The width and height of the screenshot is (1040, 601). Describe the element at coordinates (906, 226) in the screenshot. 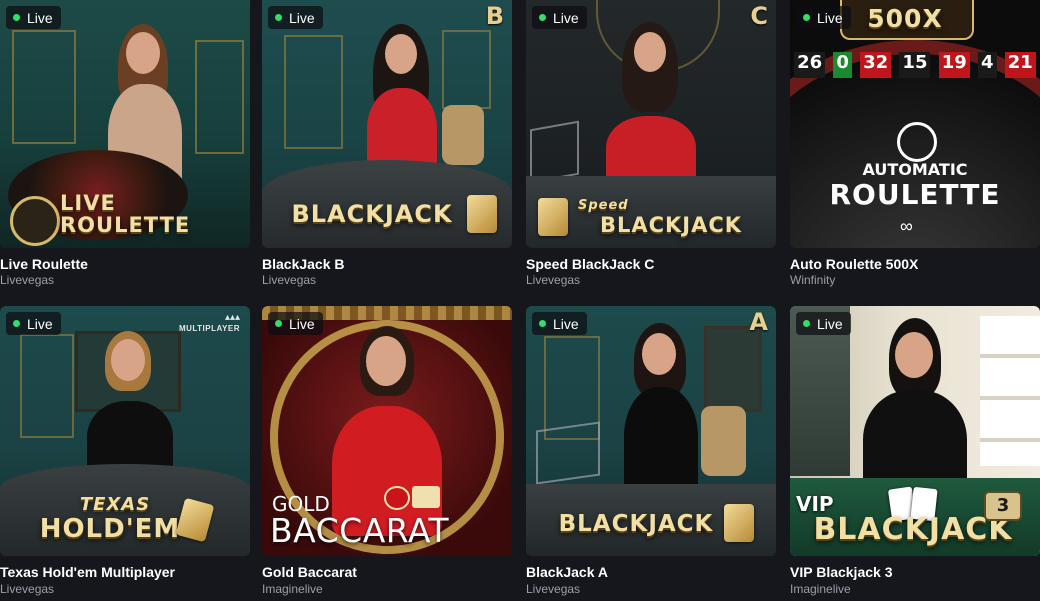

I see `infinity-icon: ∞` at that location.